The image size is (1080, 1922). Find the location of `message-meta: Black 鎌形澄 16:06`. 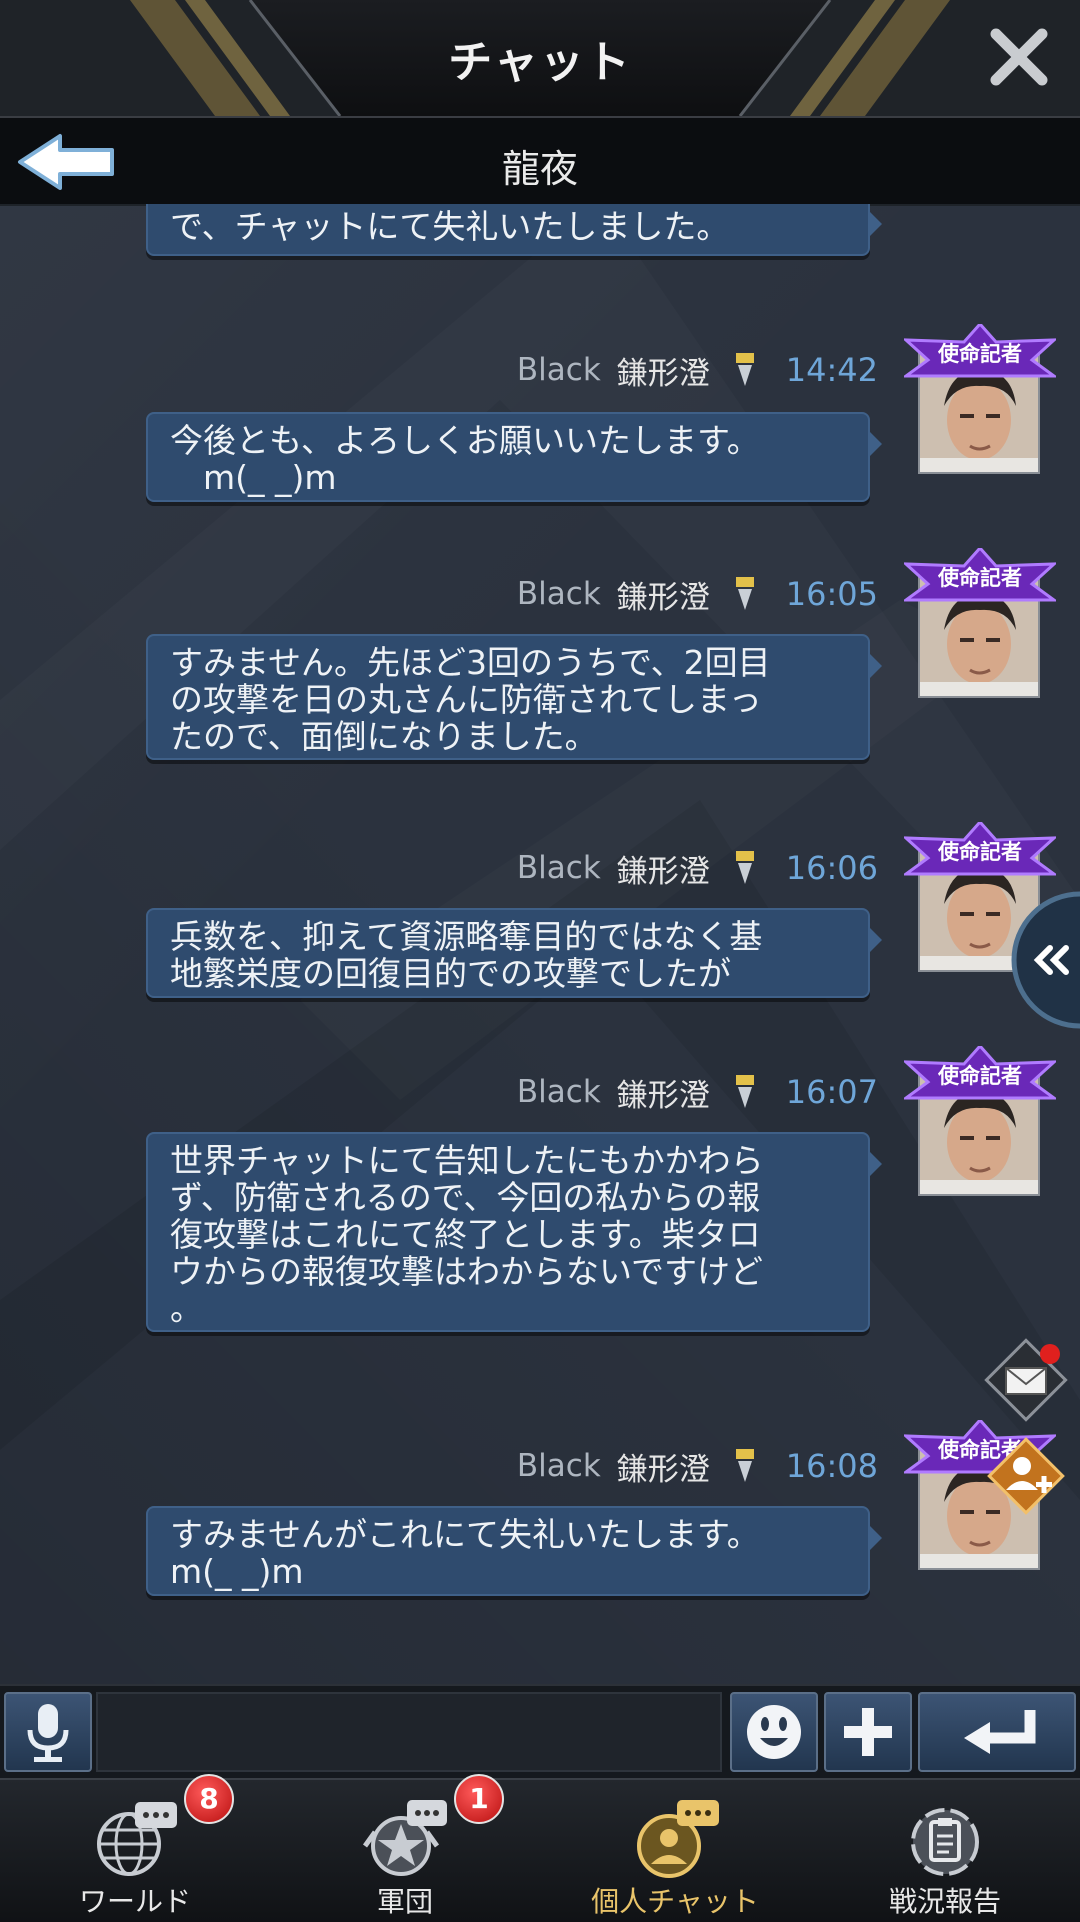

message-meta: Black 鎌形澄 16:06 is located at coordinates (697, 868).